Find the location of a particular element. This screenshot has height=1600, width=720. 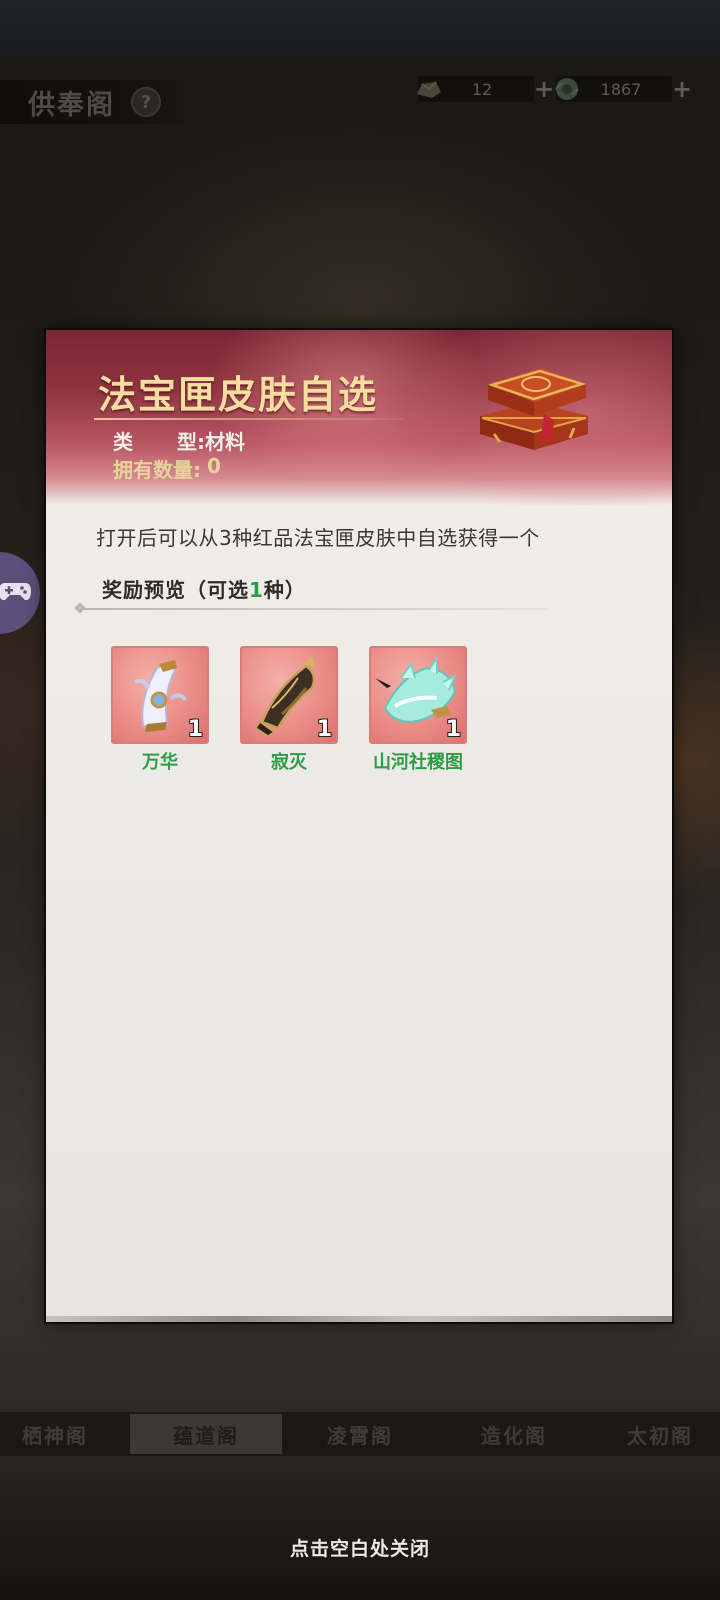

reward-heading-count: 1 is located at coordinates (256, 590).